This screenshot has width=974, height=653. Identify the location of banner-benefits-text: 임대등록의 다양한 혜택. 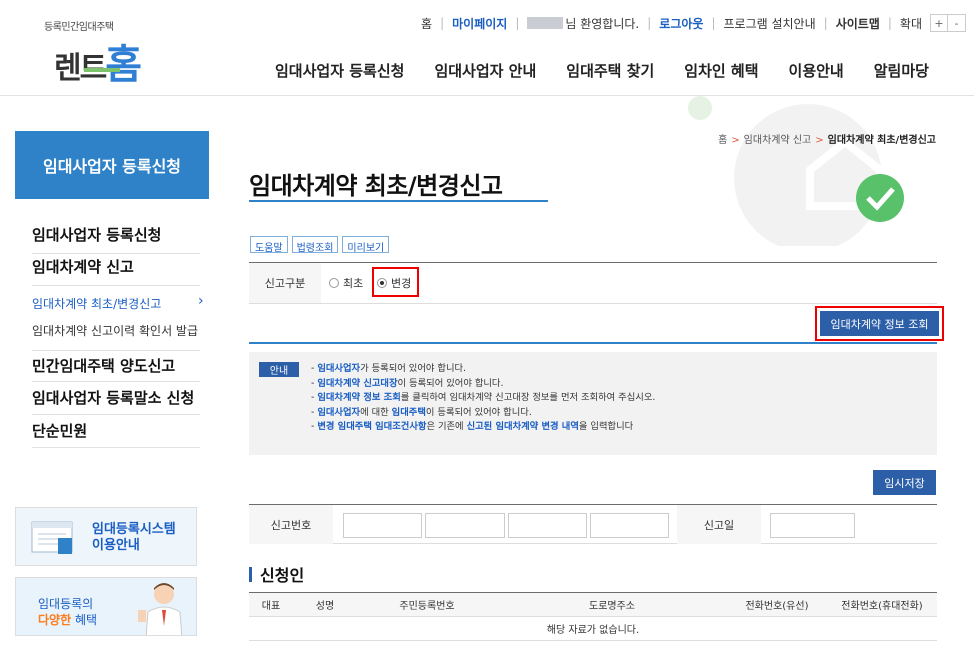
(67, 612).